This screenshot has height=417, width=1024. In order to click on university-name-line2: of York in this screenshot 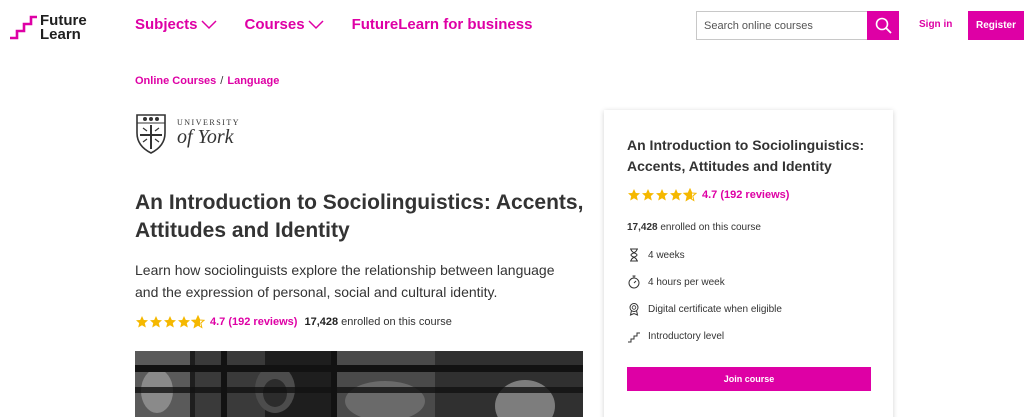, I will do `click(205, 137)`.